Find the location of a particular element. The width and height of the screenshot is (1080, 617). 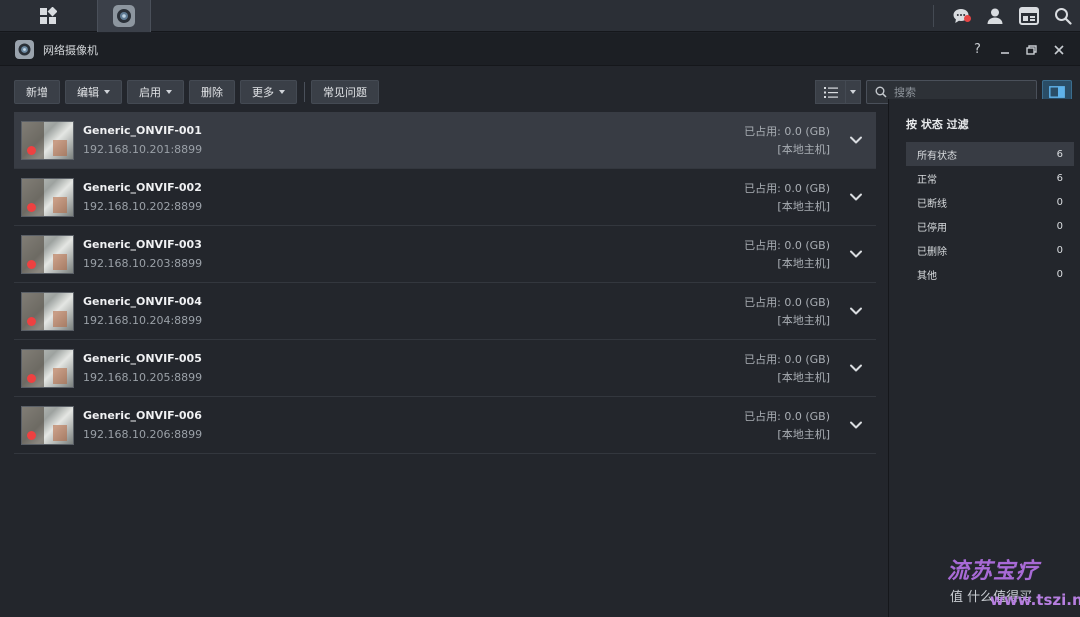

filter-item-label: 已停用 is located at coordinates (932, 228).